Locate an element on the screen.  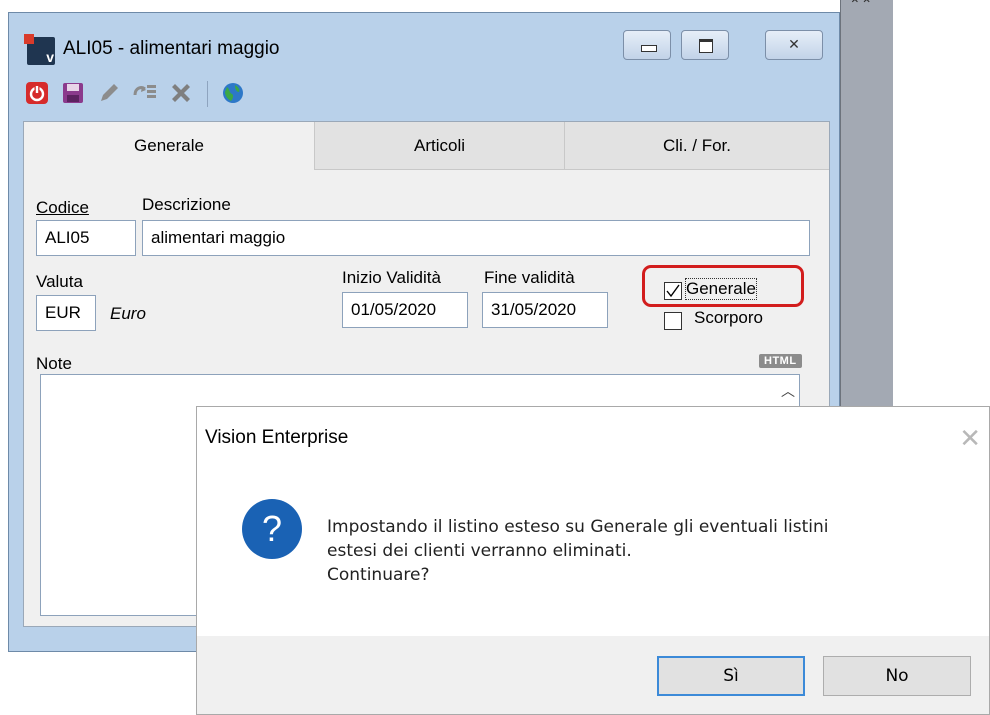
window-title: ALI05 - alimentari maggio is located at coordinates (171, 48).